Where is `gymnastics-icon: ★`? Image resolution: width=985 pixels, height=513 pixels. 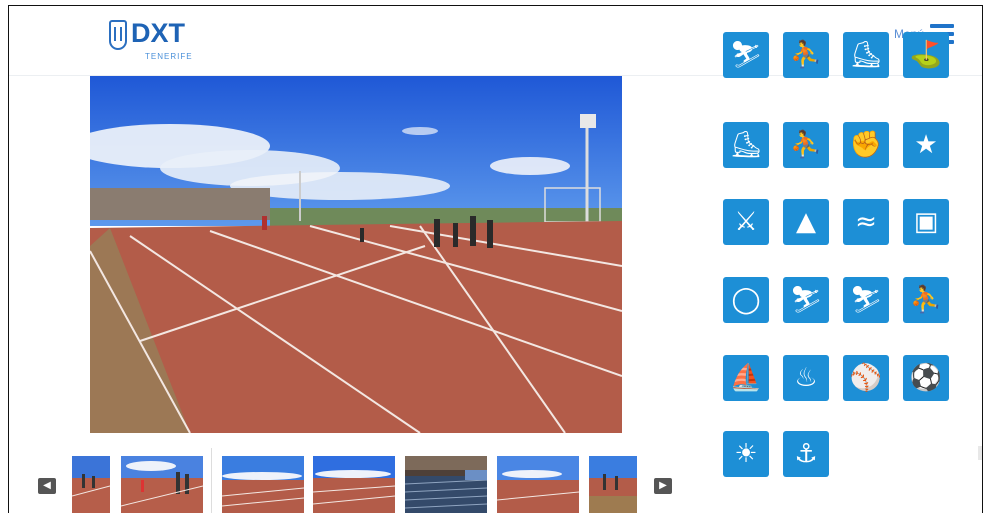 gymnastics-icon: ★ is located at coordinates (926, 145).